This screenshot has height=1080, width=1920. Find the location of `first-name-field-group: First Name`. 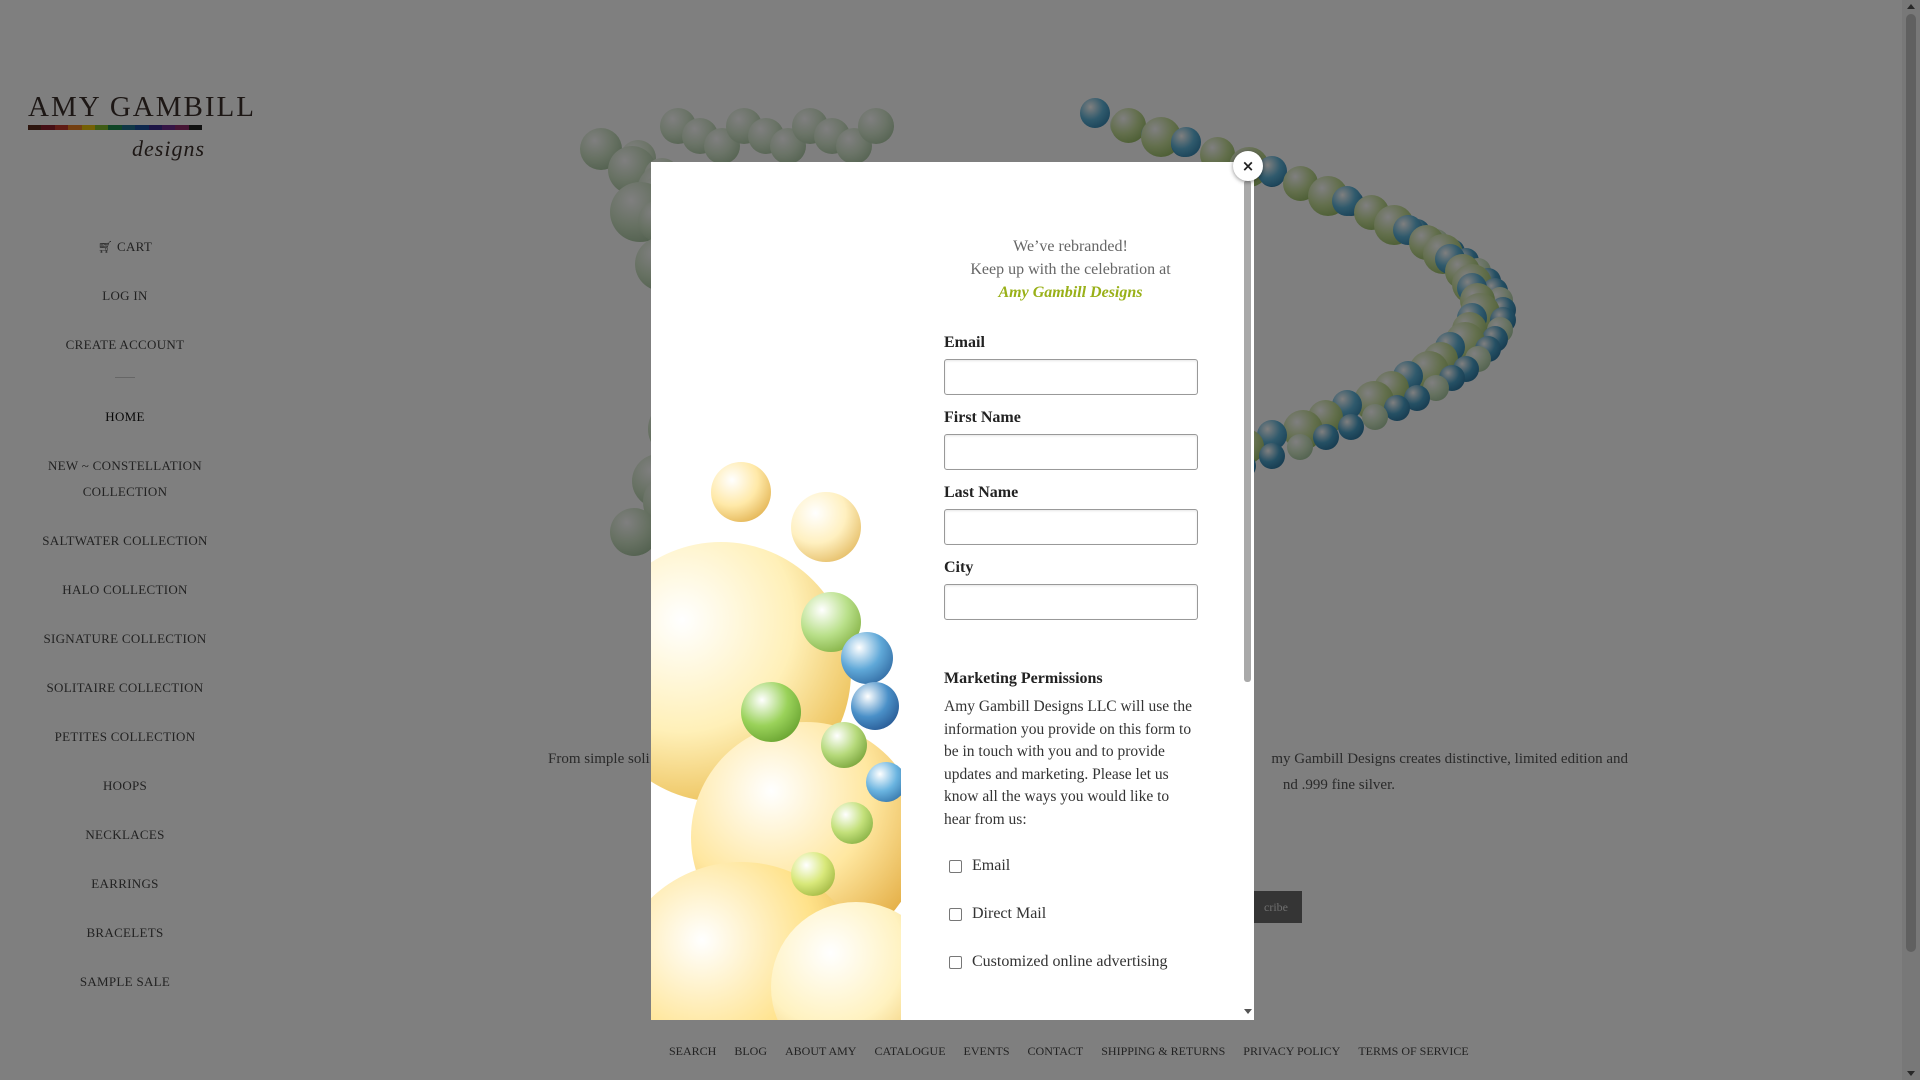

first-name-field-group: First Name is located at coordinates (1092, 439).